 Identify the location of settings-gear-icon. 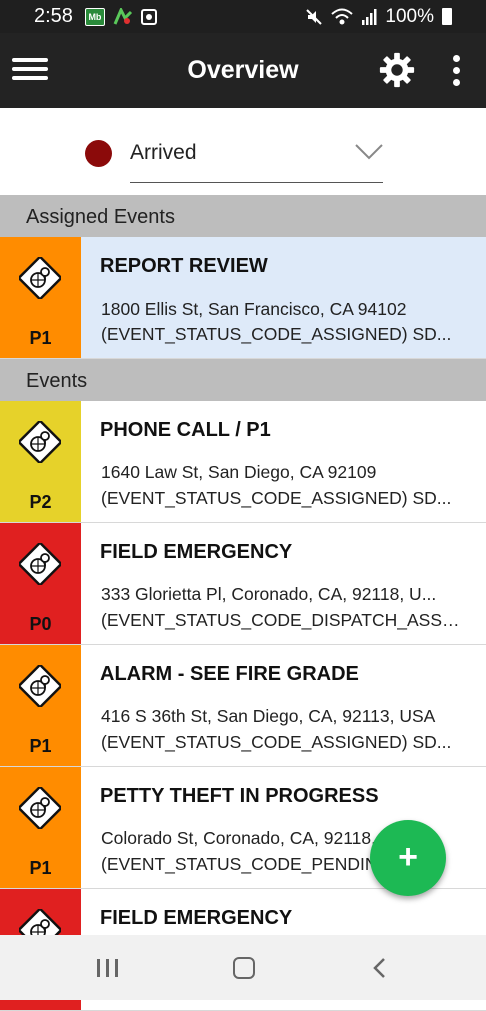
(397, 70).